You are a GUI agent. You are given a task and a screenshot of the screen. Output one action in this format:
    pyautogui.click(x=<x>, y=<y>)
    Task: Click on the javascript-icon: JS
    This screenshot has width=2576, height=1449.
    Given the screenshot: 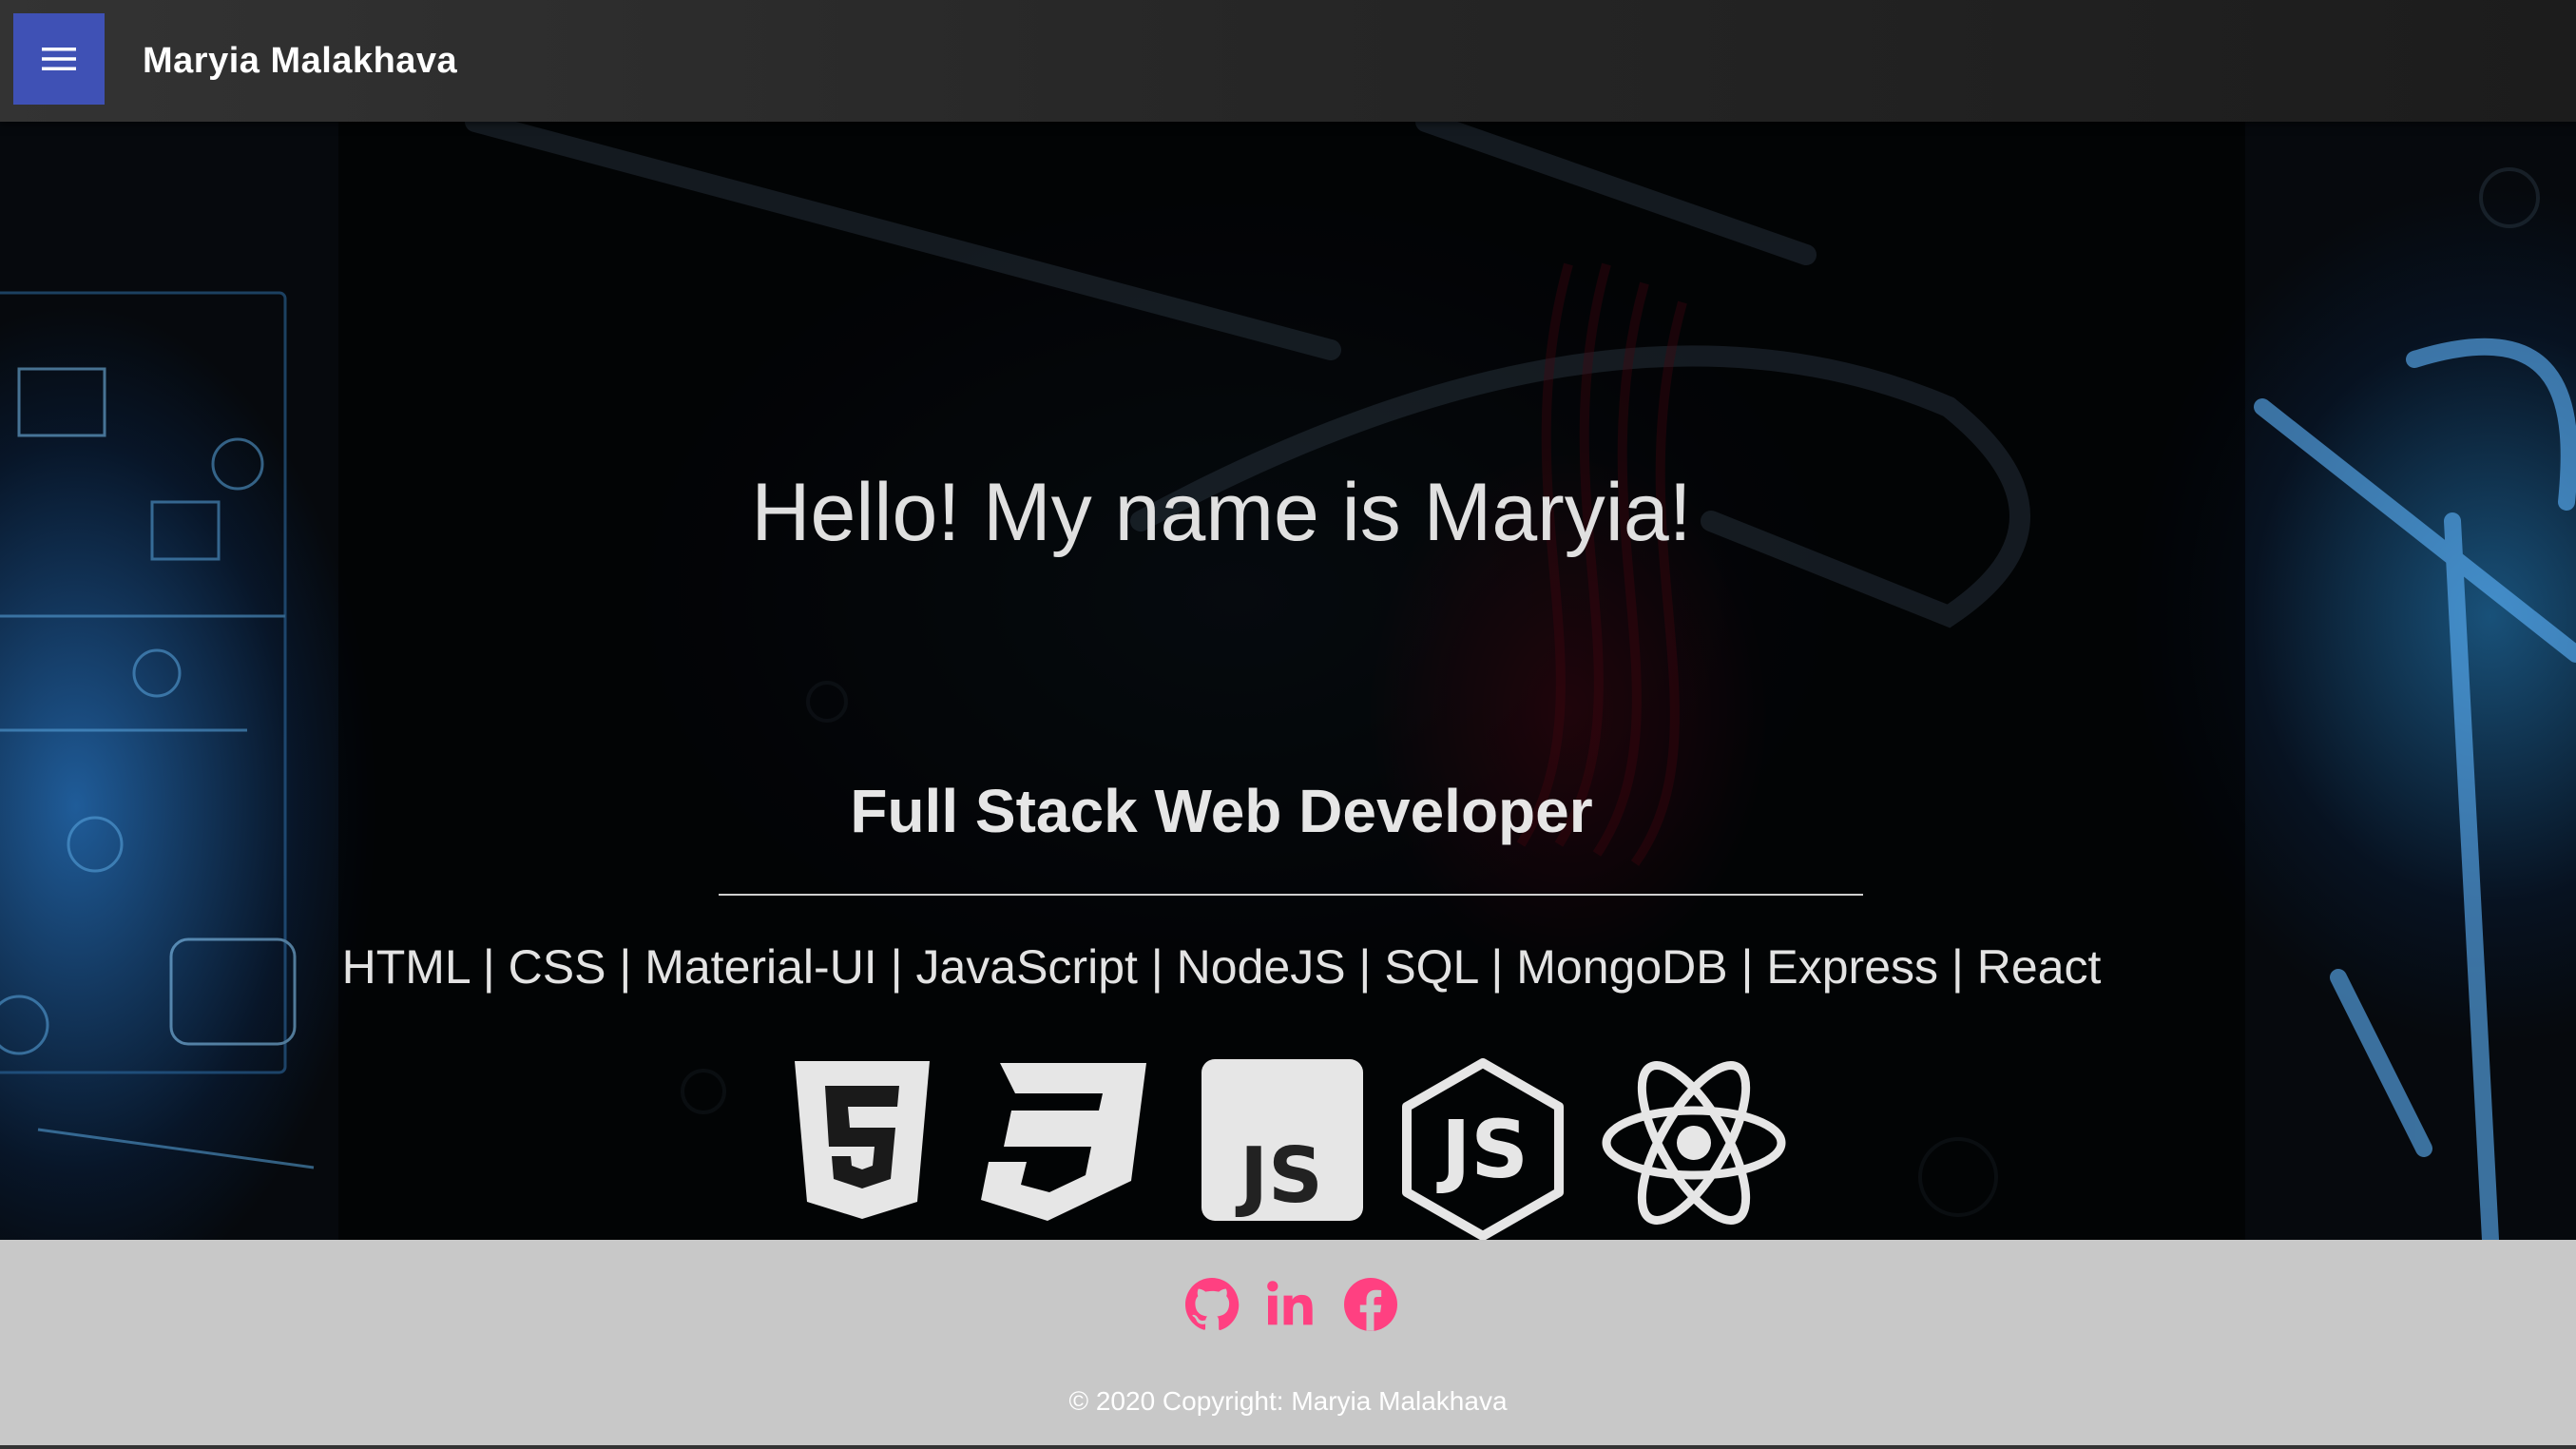 What is the action you would take?
    pyautogui.click(x=1282, y=1142)
    